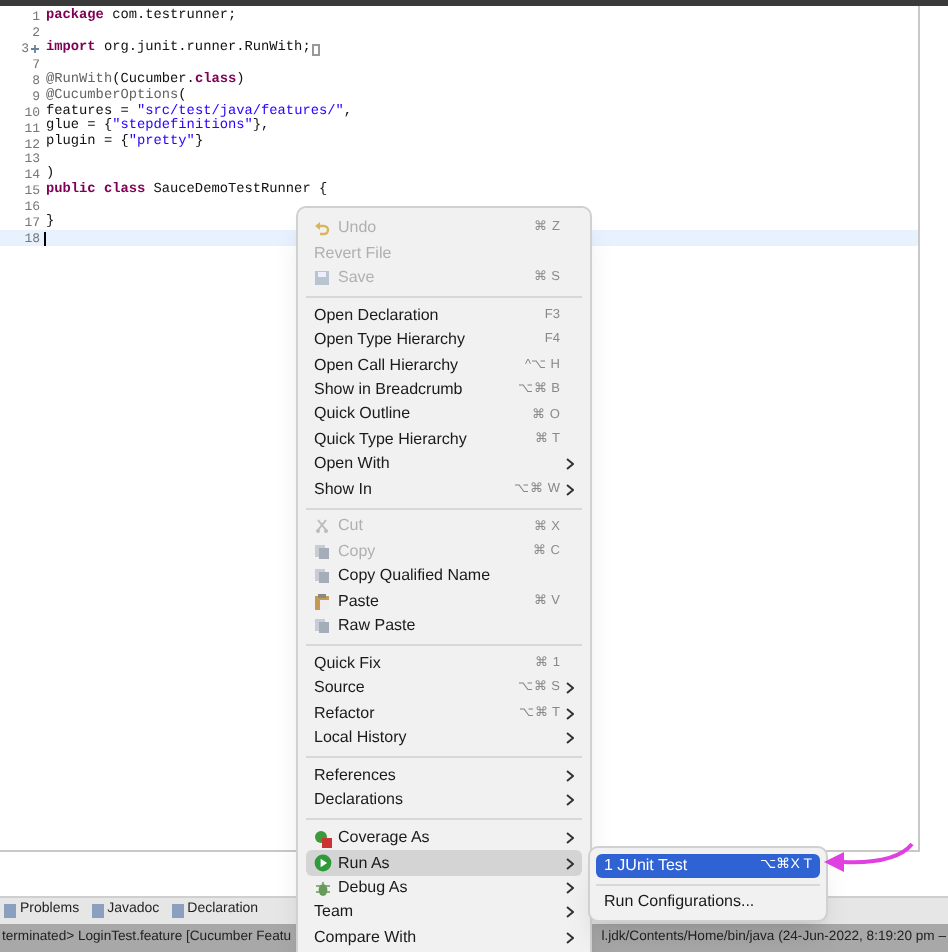  What do you see at coordinates (322, 626) in the screenshot?
I see `copy-icon` at bounding box center [322, 626].